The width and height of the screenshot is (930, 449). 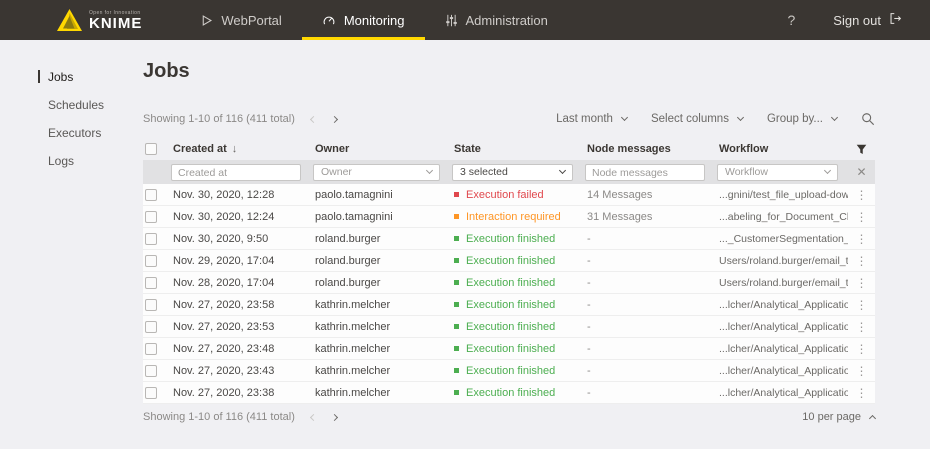 What do you see at coordinates (71, 133) in the screenshot?
I see `sidebar-item-executors: Executors` at bounding box center [71, 133].